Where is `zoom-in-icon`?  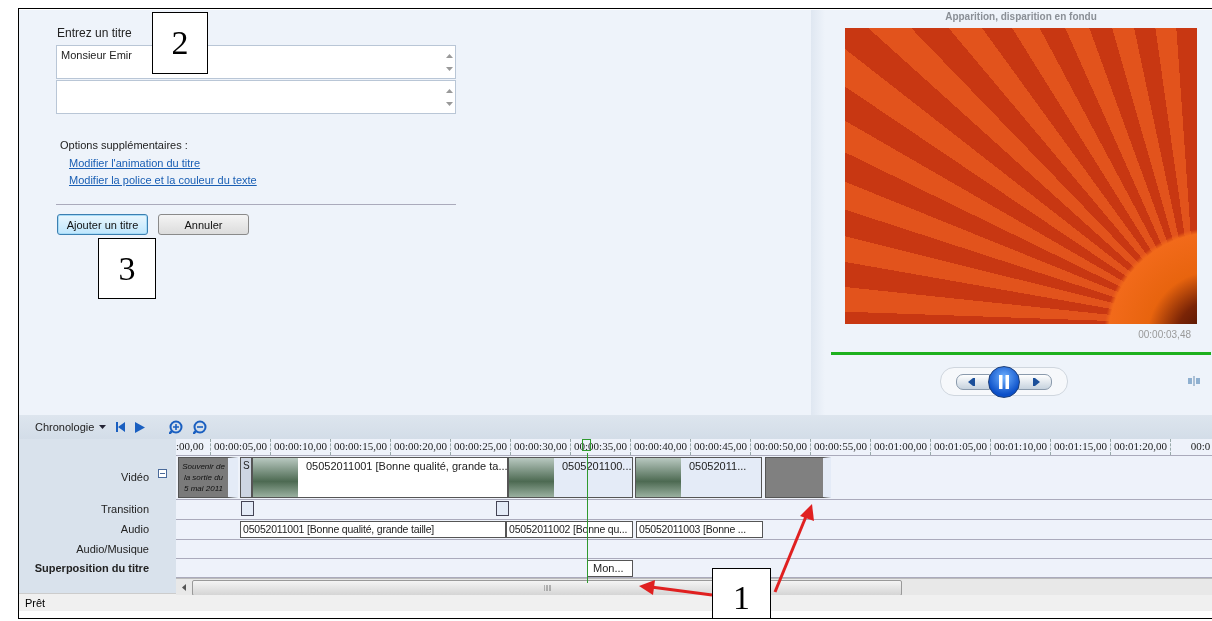 zoom-in-icon is located at coordinates (176, 427).